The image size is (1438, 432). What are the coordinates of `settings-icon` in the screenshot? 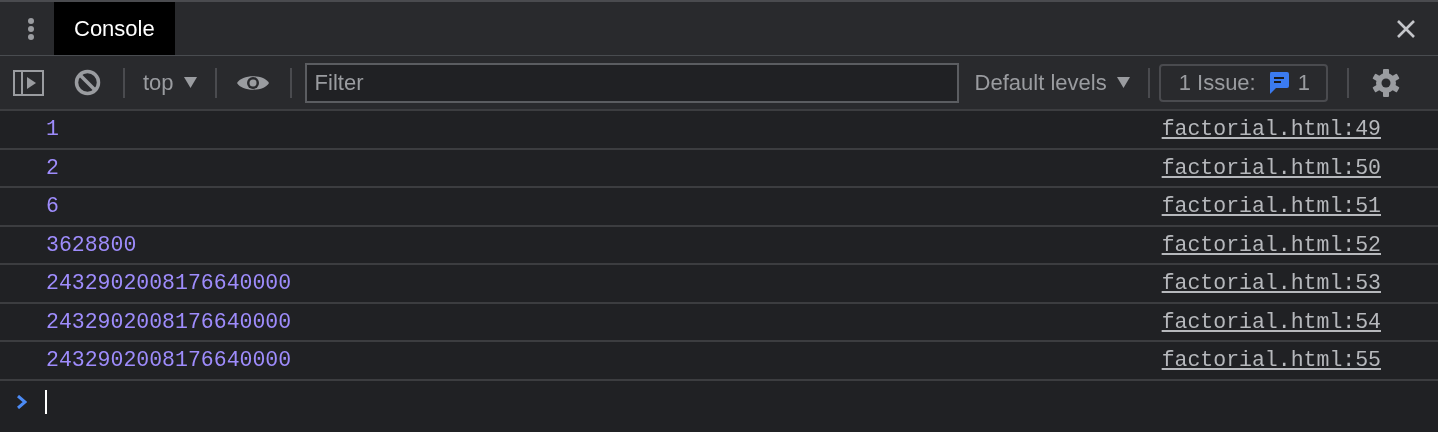 It's located at (1385, 82).